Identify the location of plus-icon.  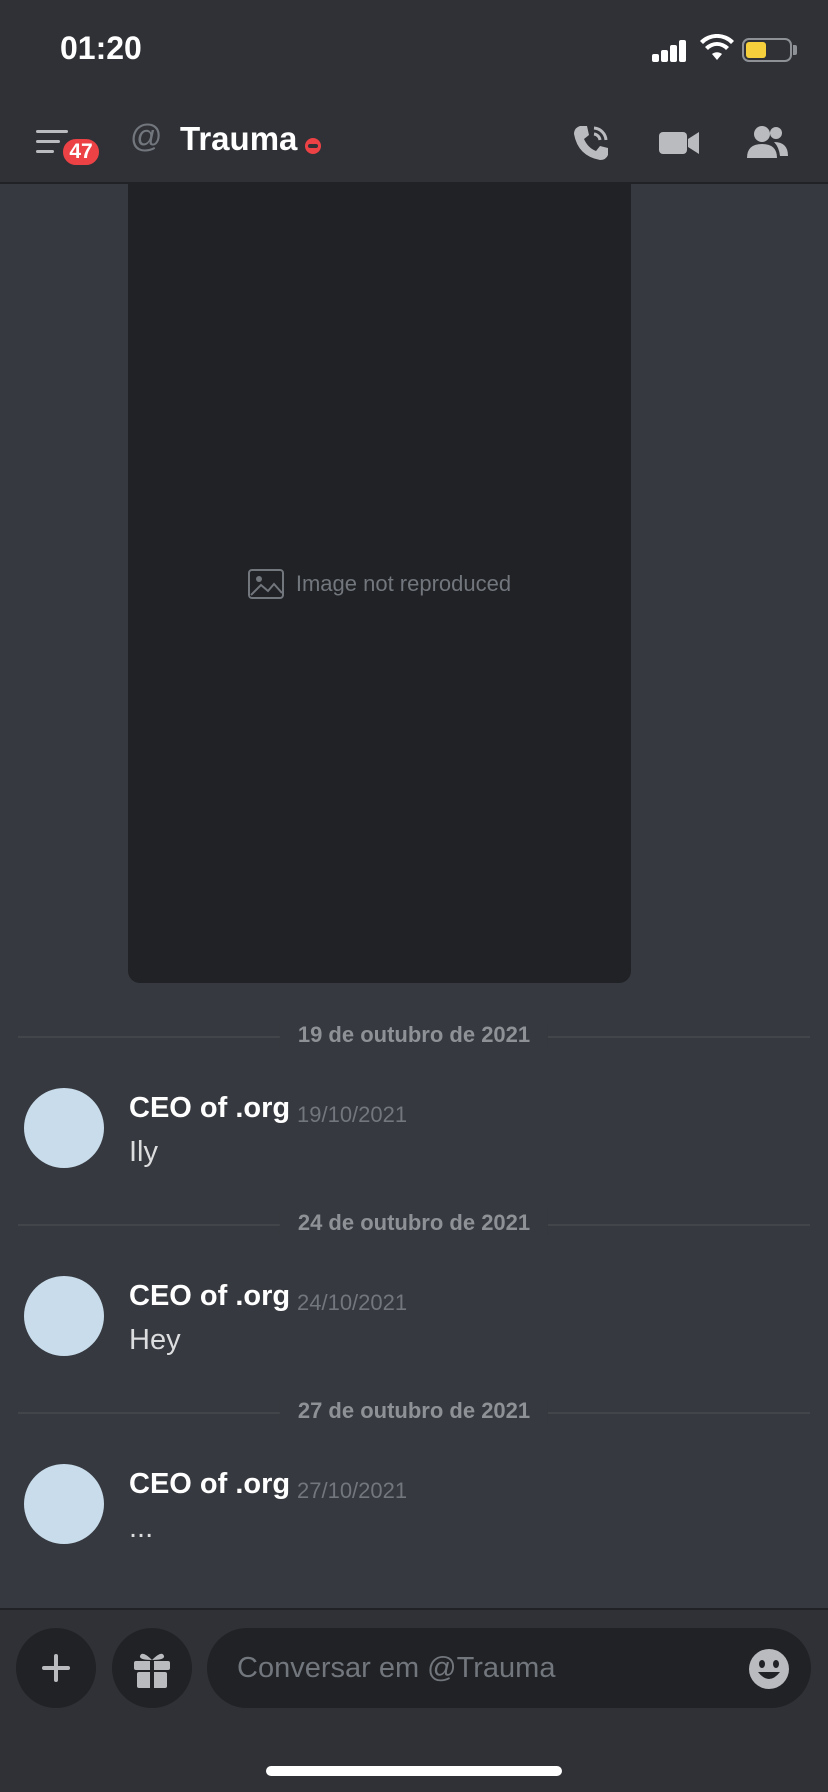
(56, 1668).